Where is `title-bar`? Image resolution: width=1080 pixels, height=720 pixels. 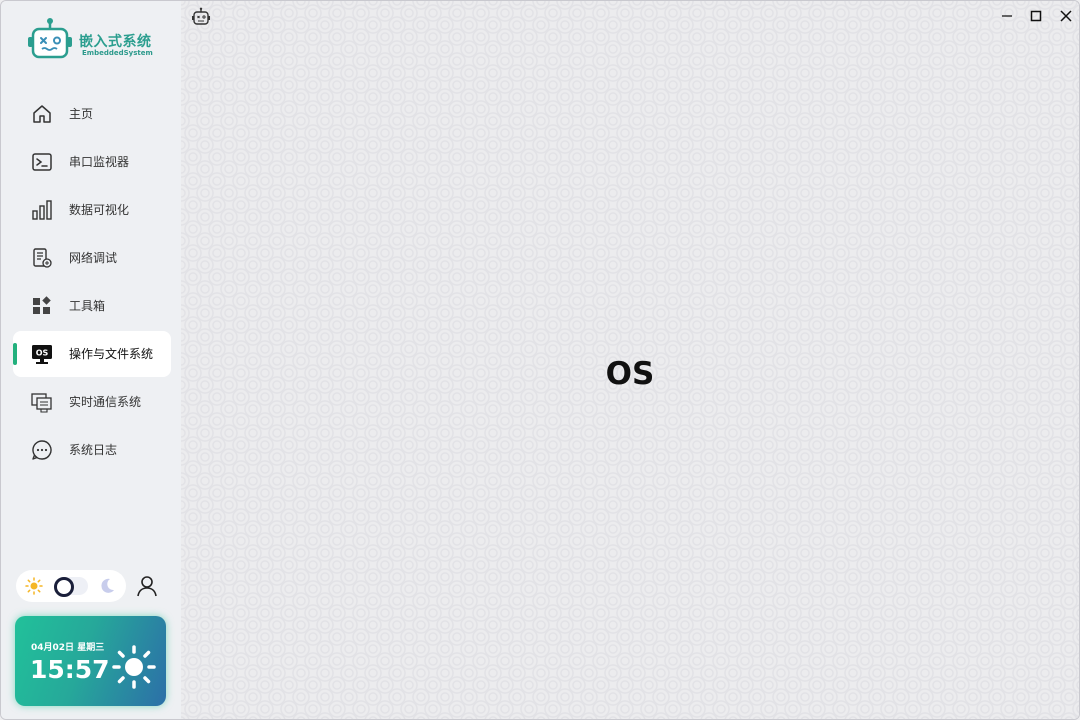 title-bar is located at coordinates (630, 16).